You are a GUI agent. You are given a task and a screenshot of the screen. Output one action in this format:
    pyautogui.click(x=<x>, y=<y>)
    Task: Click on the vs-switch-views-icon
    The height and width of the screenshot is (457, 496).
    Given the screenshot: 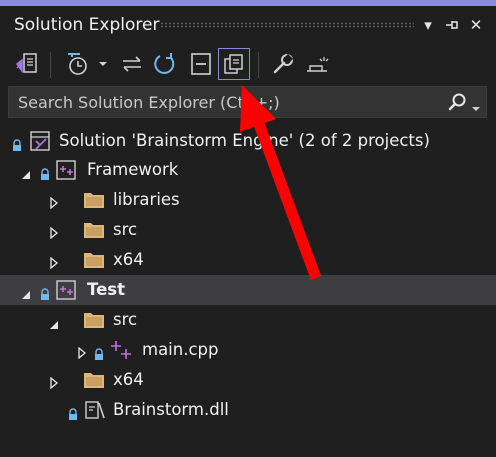 What is the action you would take?
    pyautogui.click(x=27, y=64)
    